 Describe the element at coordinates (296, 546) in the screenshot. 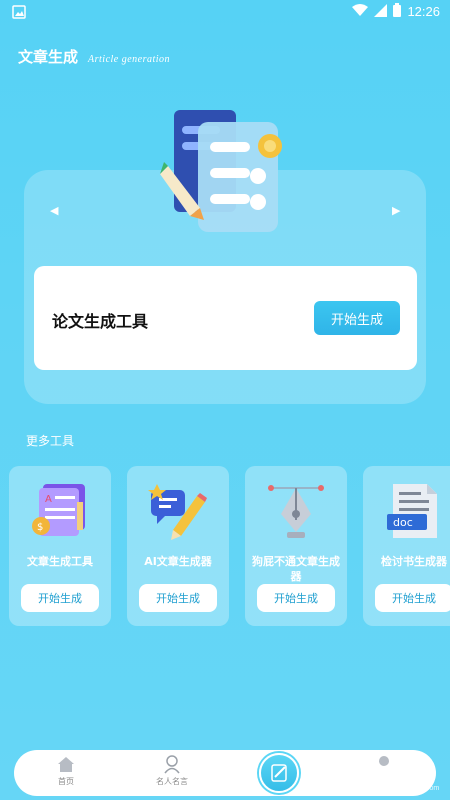

I see `tool-card: 狗屁不通文章生成器 开始生成` at that location.